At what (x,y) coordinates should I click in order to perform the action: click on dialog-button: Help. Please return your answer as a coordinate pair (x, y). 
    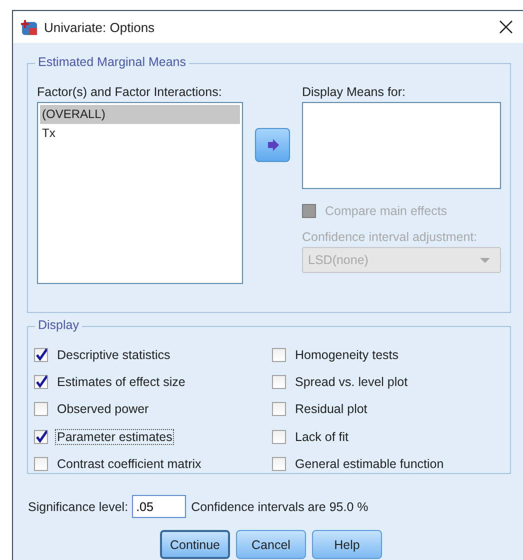
    Looking at the image, I should click on (347, 544).